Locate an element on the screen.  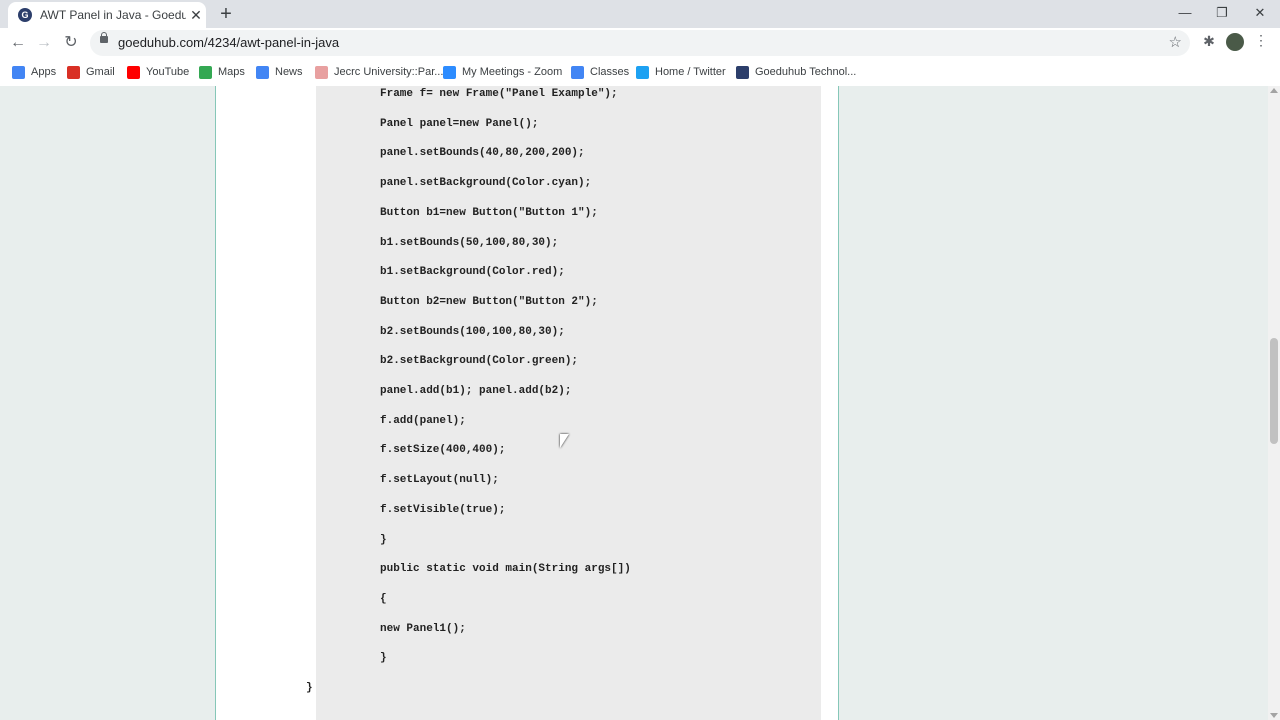
bookmark-news: News is located at coordinates (279, 72).